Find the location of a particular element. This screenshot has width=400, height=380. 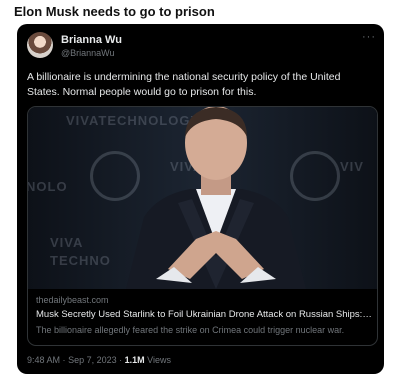

avatar is located at coordinates (40, 45).